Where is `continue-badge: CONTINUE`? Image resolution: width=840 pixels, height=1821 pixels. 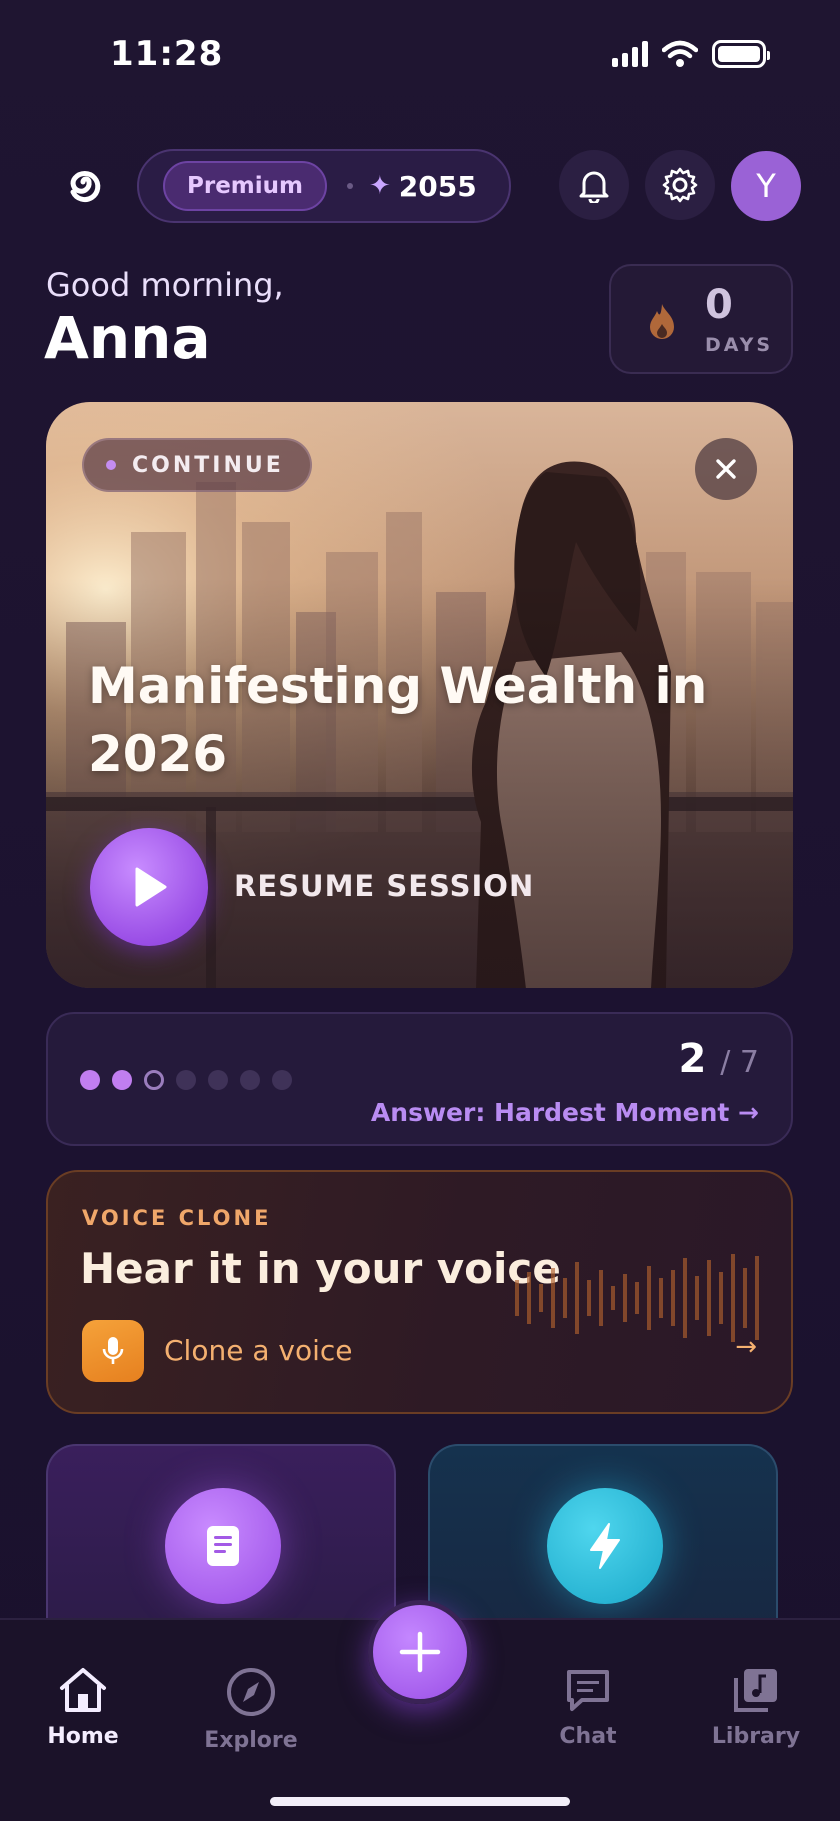
continue-badge: CONTINUE is located at coordinates (197, 465).